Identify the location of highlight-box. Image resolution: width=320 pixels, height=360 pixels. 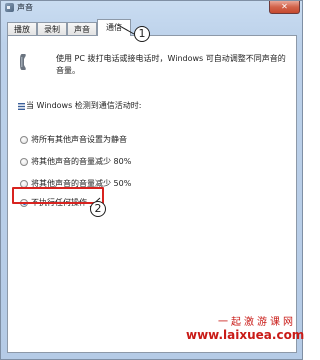
(58, 195).